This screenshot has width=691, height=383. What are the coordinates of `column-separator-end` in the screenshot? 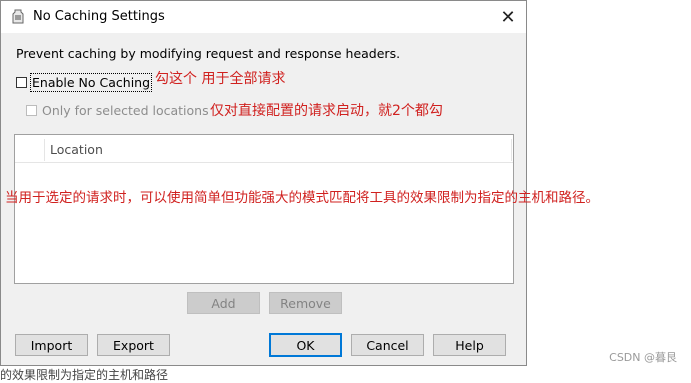 It's located at (511, 150).